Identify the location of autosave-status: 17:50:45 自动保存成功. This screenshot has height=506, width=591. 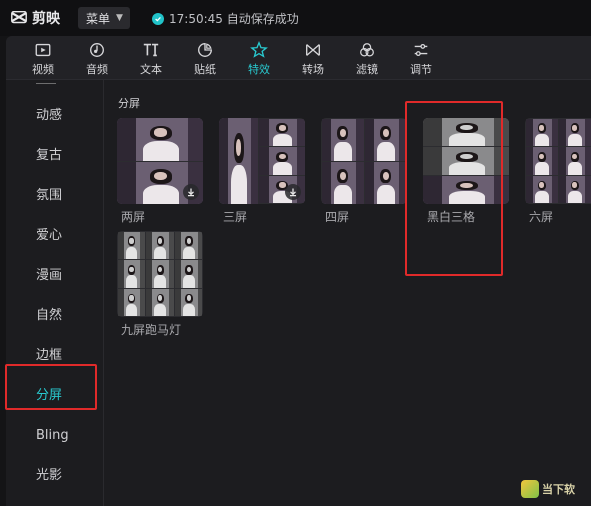
(225, 18).